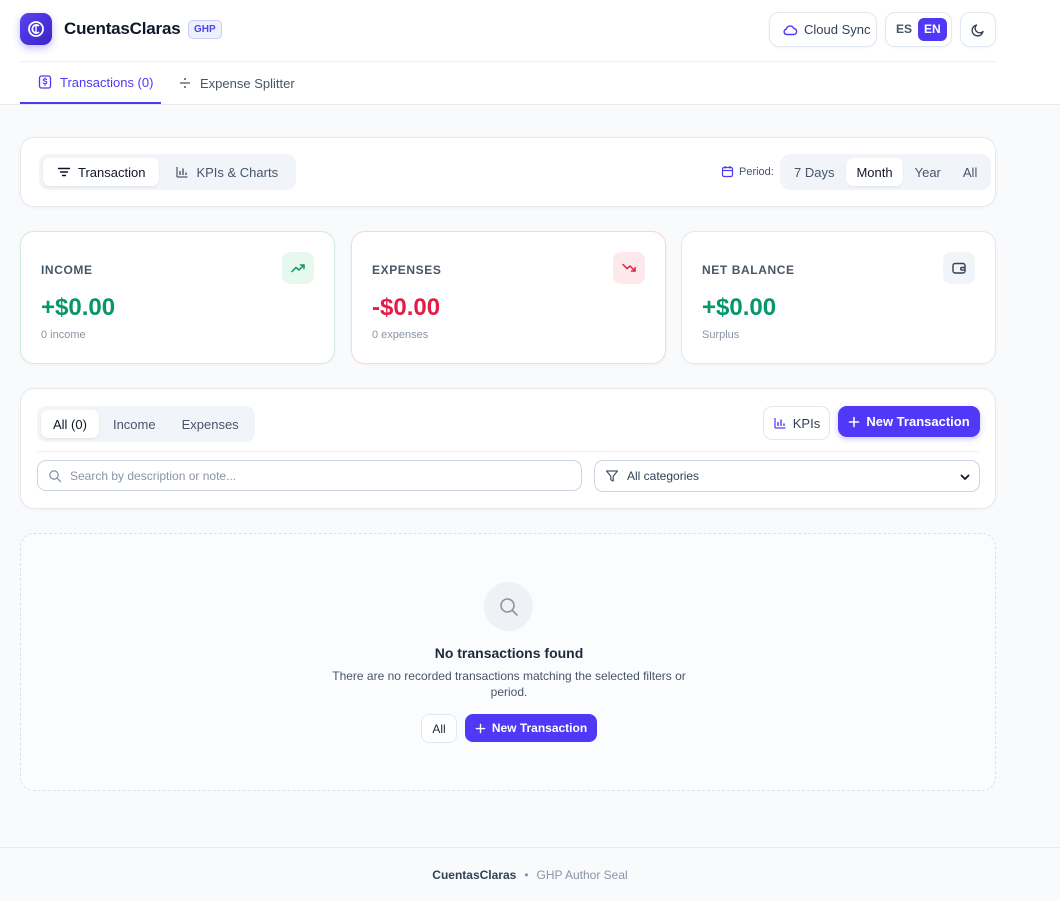  I want to click on net-balance-subtext: Surplus, so click(721, 335).